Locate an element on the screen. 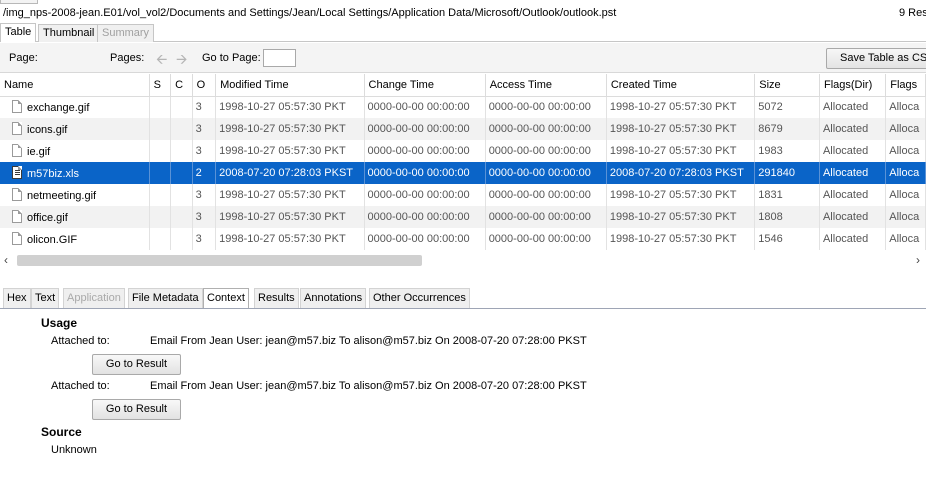  column-header: C is located at coordinates (181, 85).